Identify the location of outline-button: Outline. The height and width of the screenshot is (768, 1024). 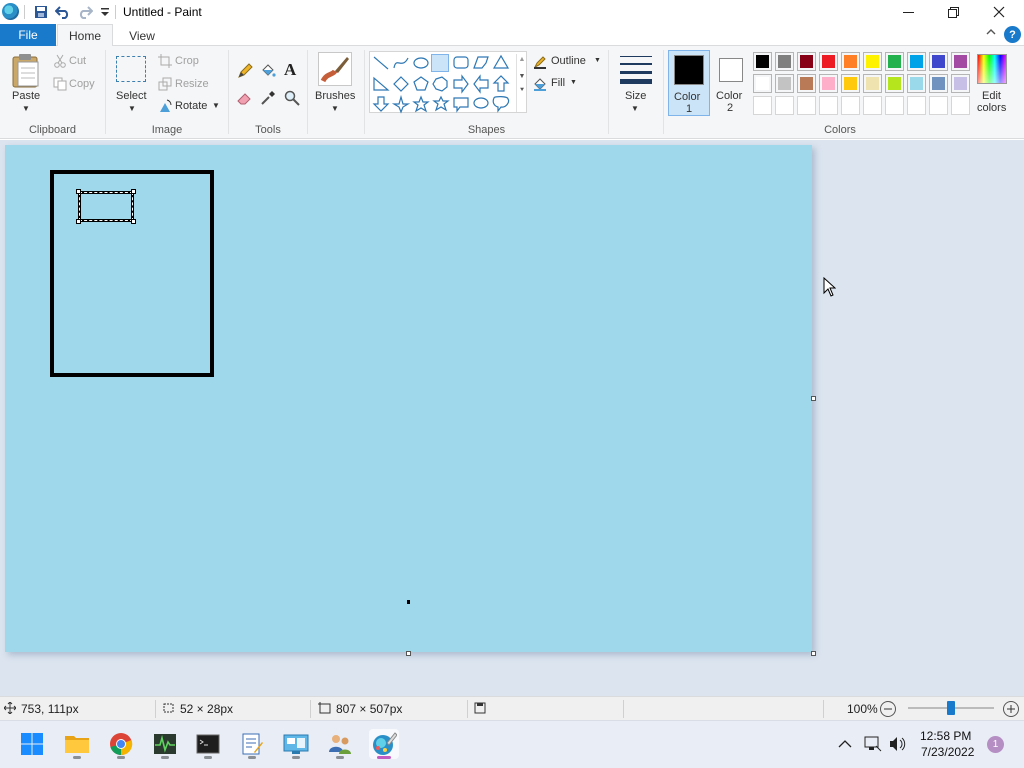
(568, 61).